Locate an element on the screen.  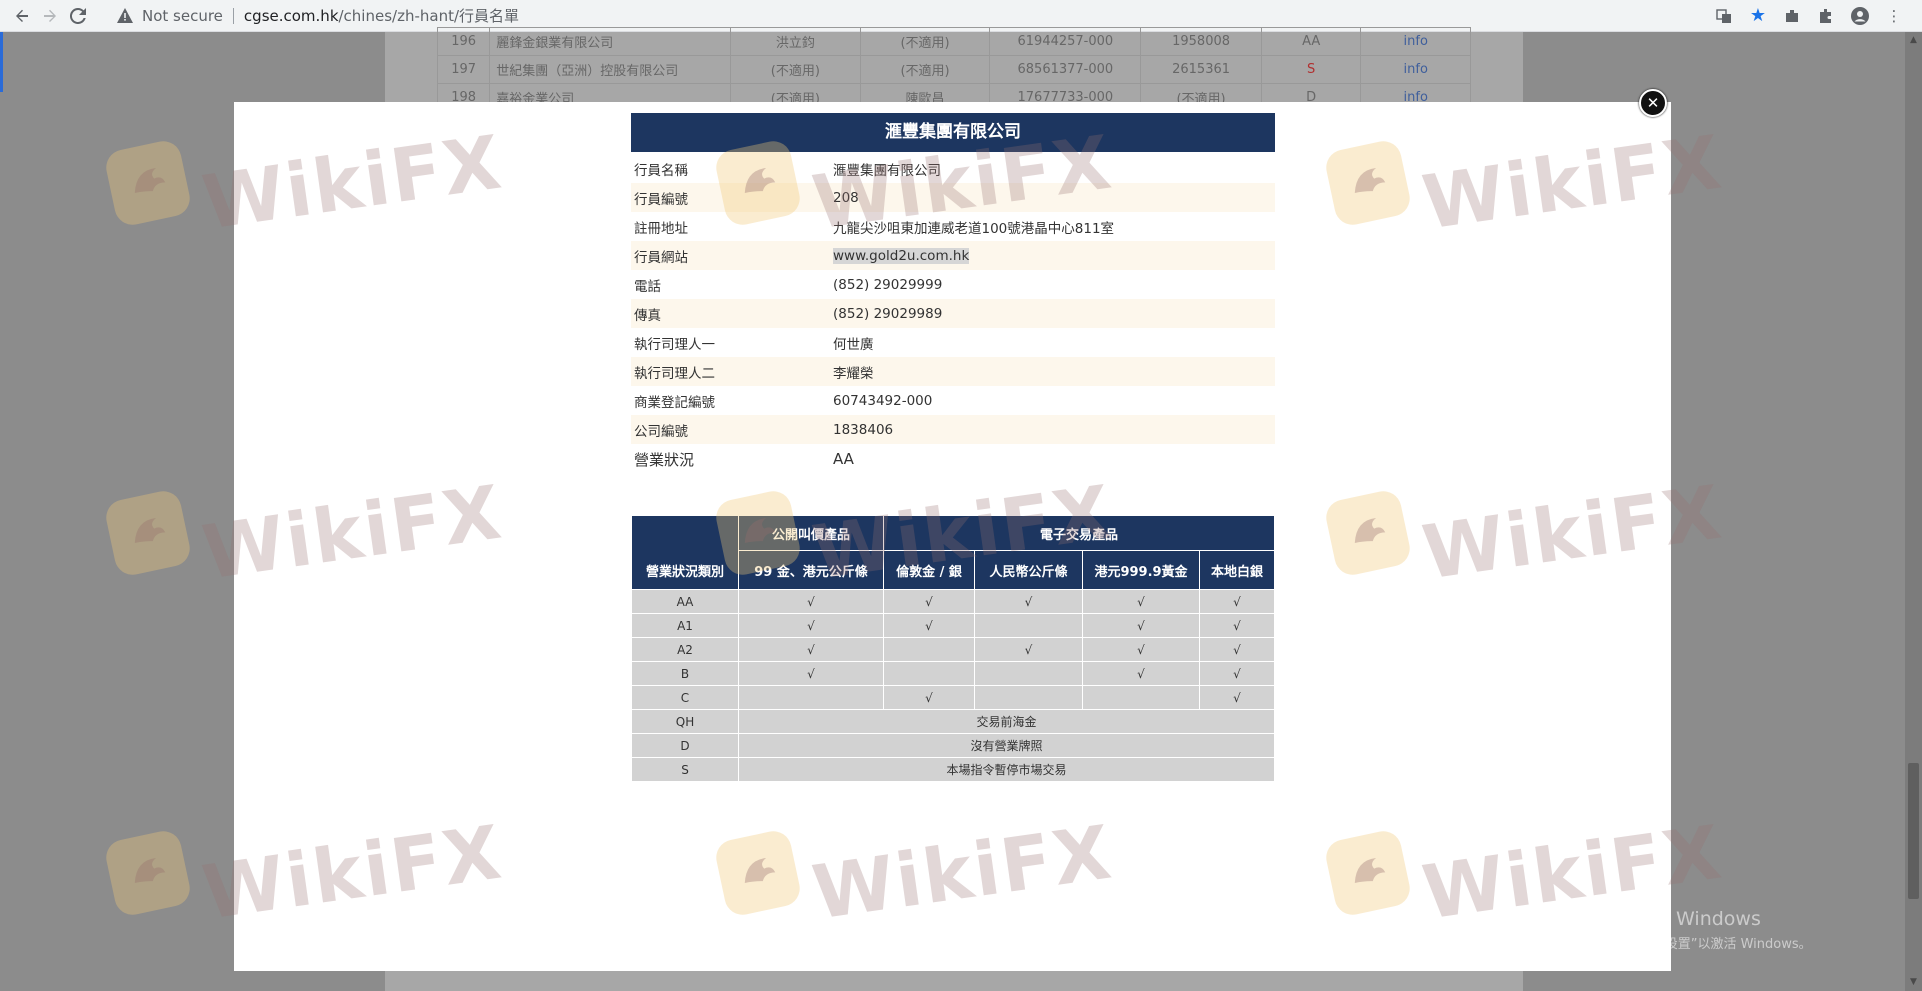
status-code: S is located at coordinates (1311, 69).